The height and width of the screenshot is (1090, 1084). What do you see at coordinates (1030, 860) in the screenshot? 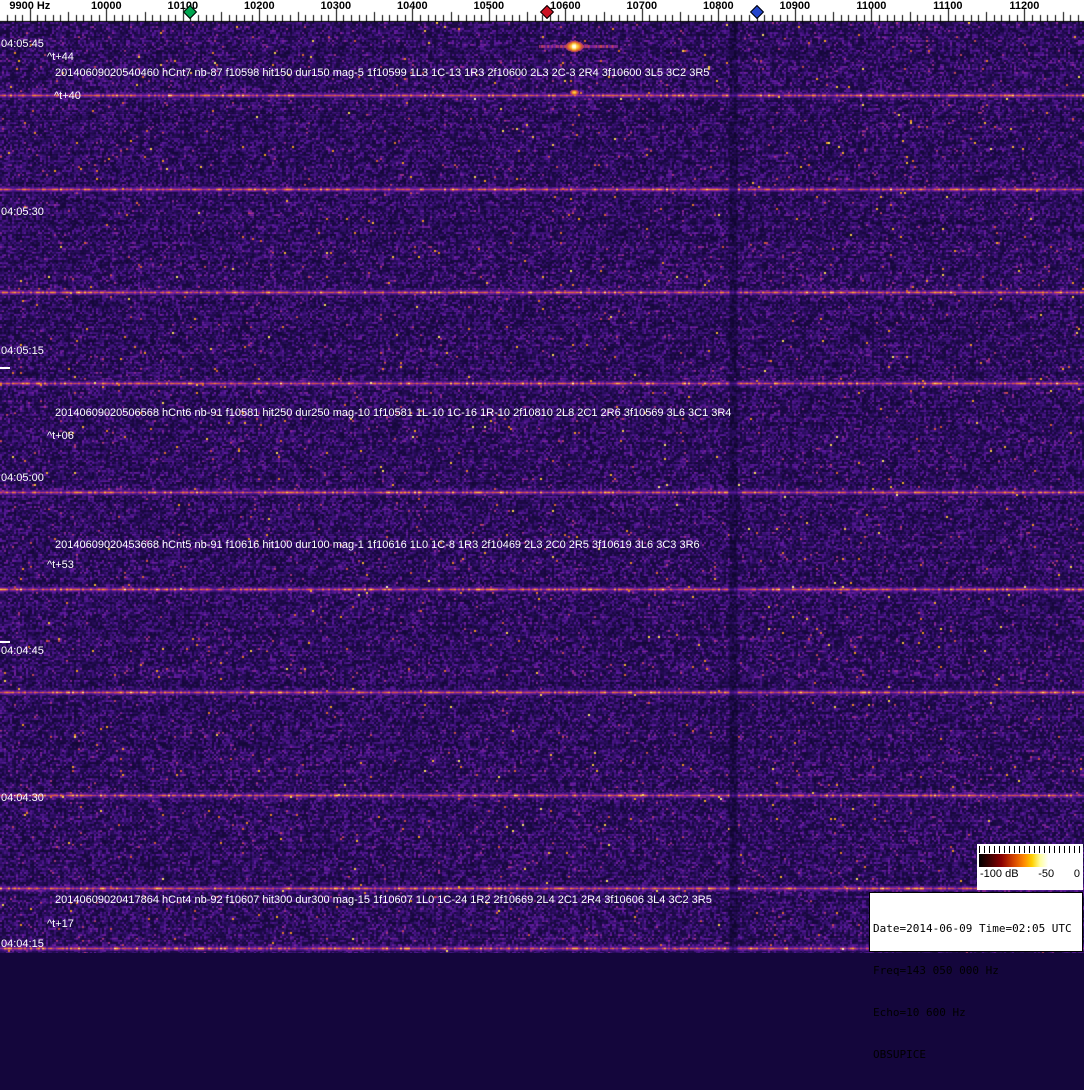
I see `colorbar-gradient` at bounding box center [1030, 860].